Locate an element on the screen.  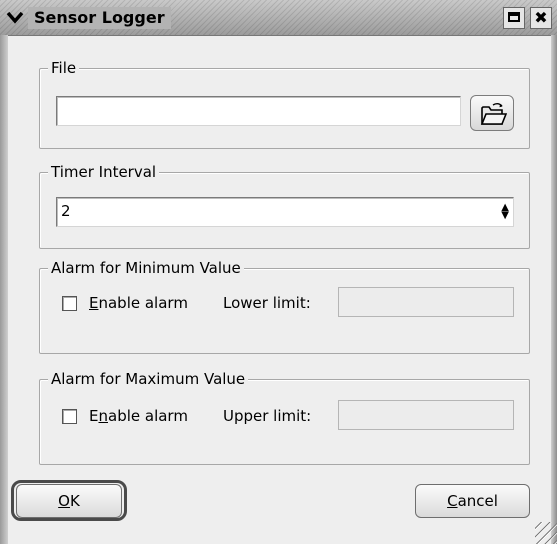
close-icon: ✖ is located at coordinates (541, 18).